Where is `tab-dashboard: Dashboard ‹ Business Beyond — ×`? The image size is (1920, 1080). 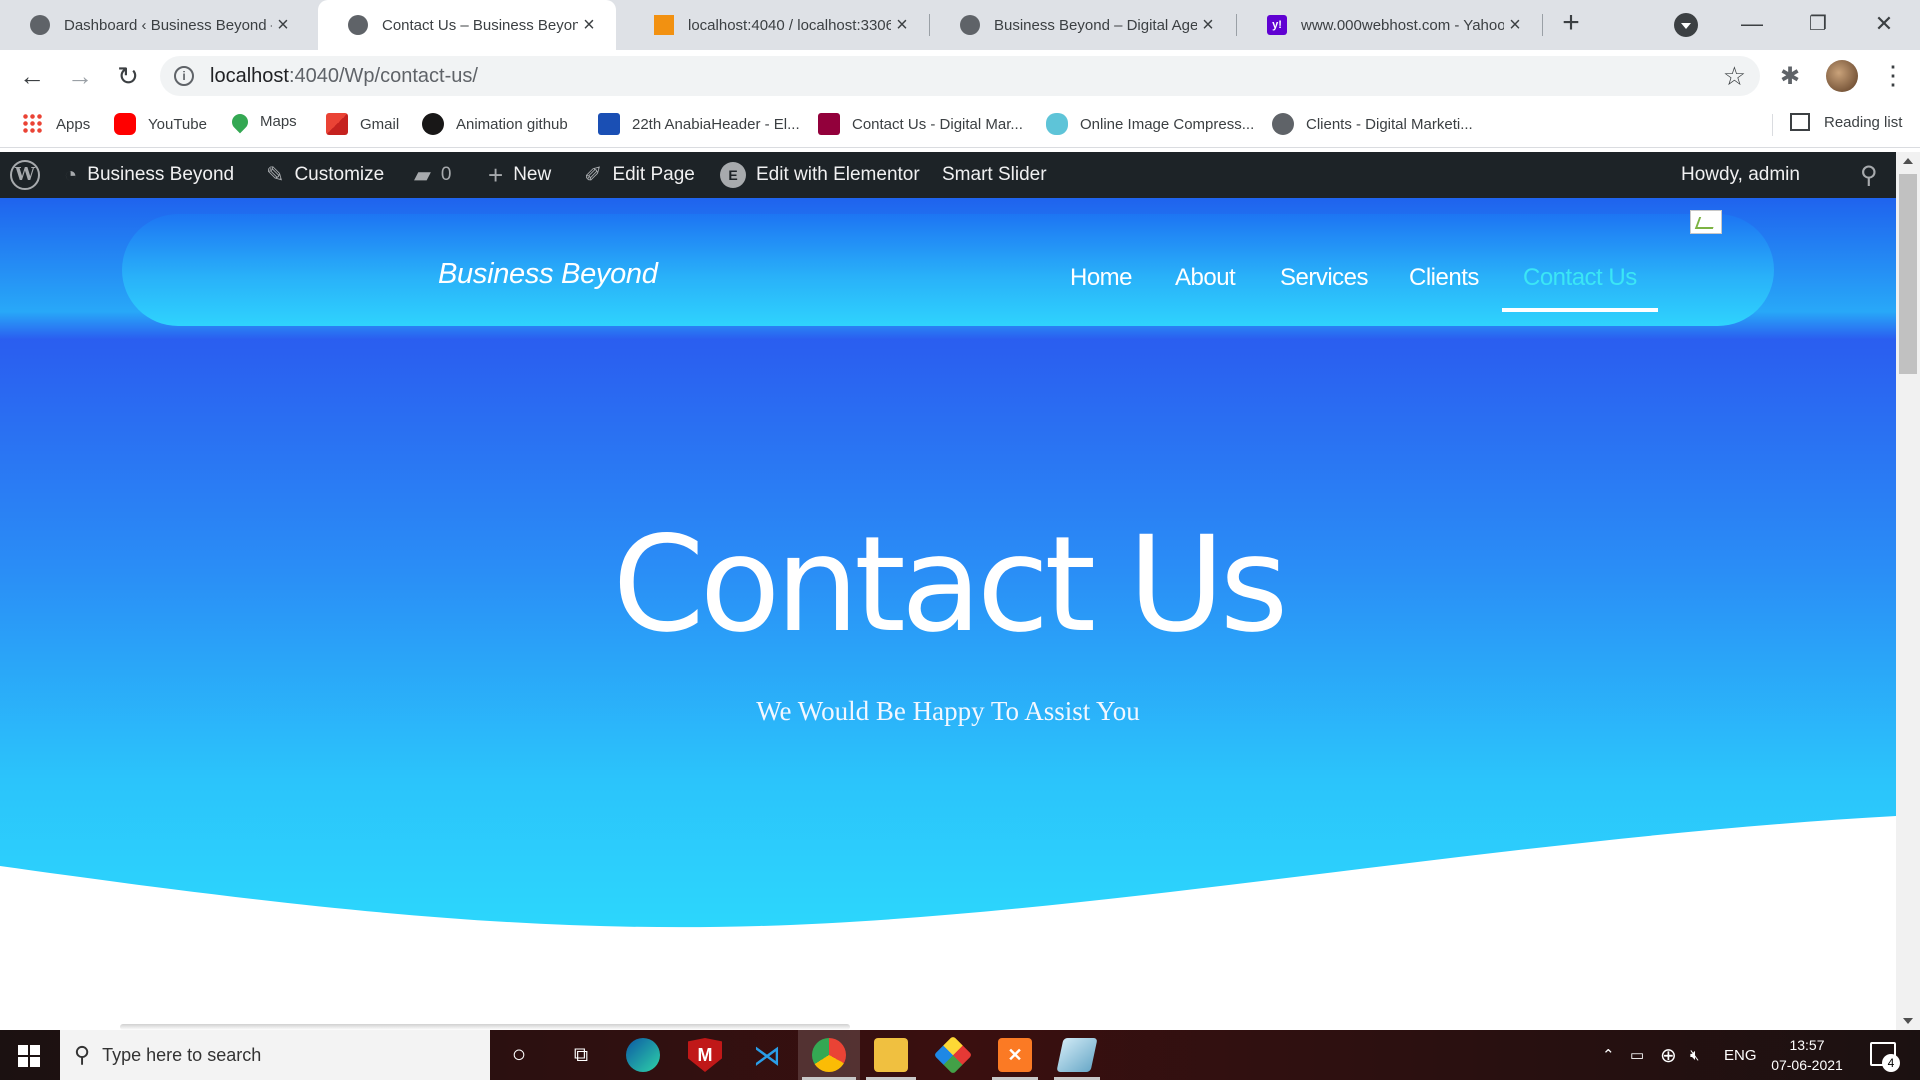 tab-dashboard: Dashboard ‹ Business Beyond — × is located at coordinates (155, 25).